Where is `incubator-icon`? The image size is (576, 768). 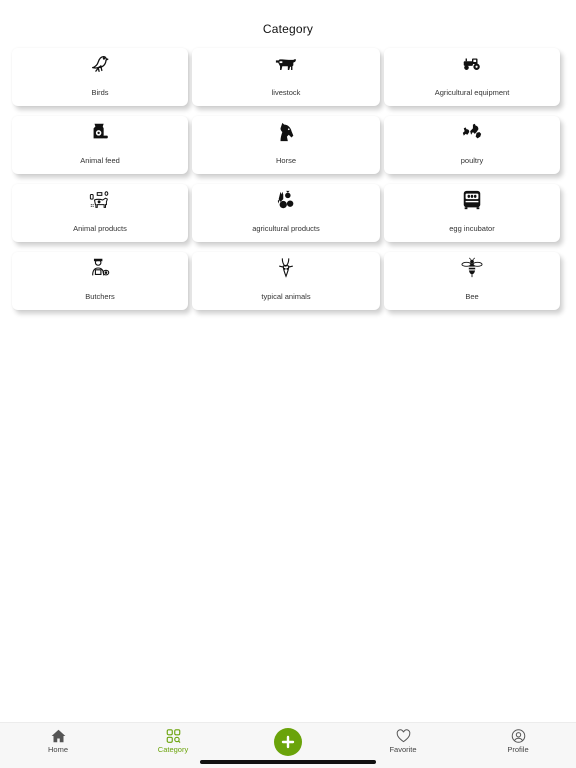 incubator-icon is located at coordinates (472, 200).